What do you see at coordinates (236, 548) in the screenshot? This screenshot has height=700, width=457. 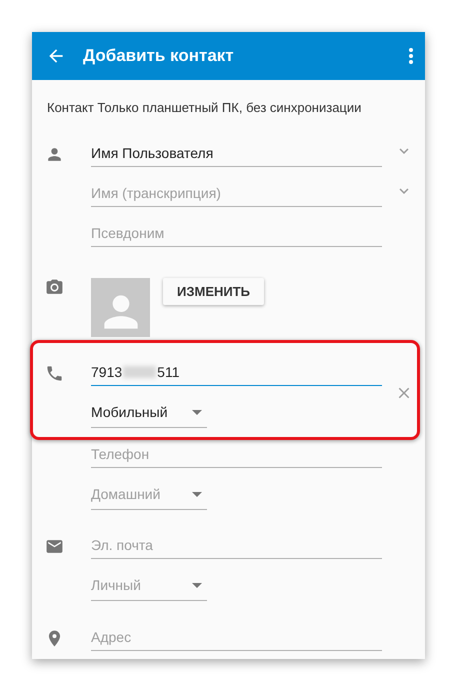 I see `text-field: Эл. почта` at bounding box center [236, 548].